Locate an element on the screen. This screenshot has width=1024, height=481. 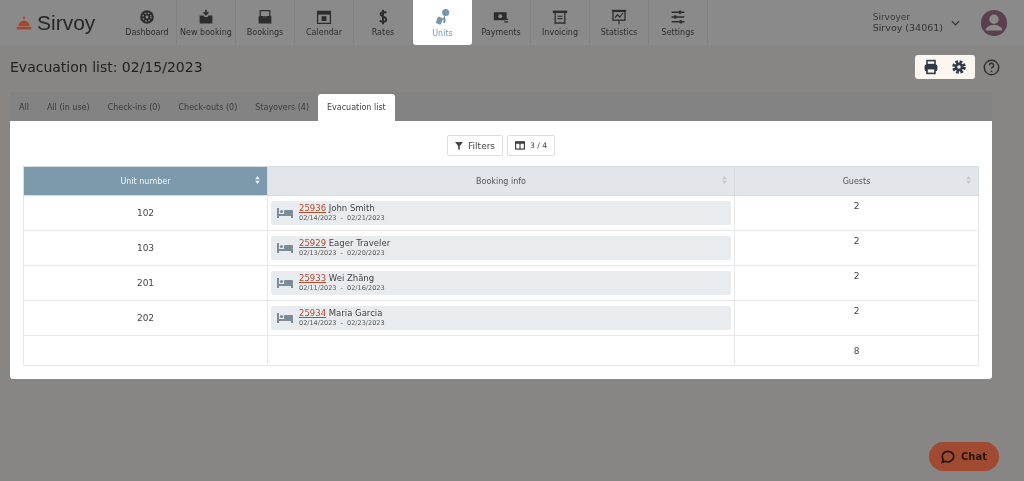
keys-icon is located at coordinates (442, 16).